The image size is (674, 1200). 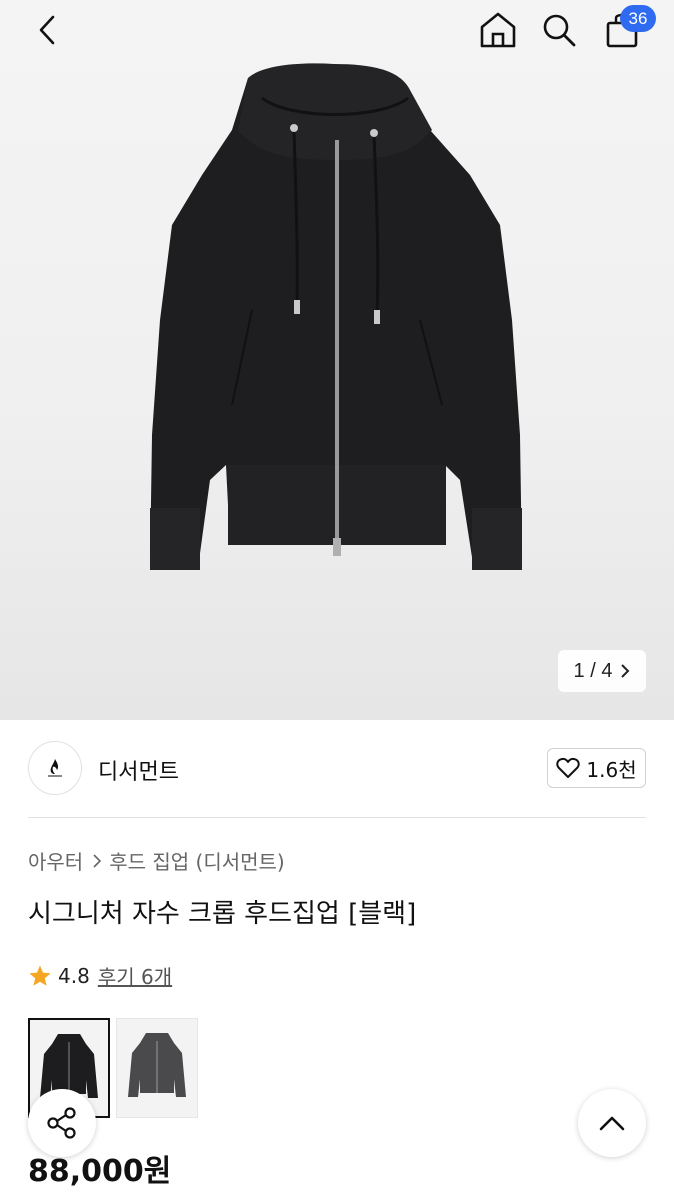 I want to click on search-button, so click(x=559, y=30).